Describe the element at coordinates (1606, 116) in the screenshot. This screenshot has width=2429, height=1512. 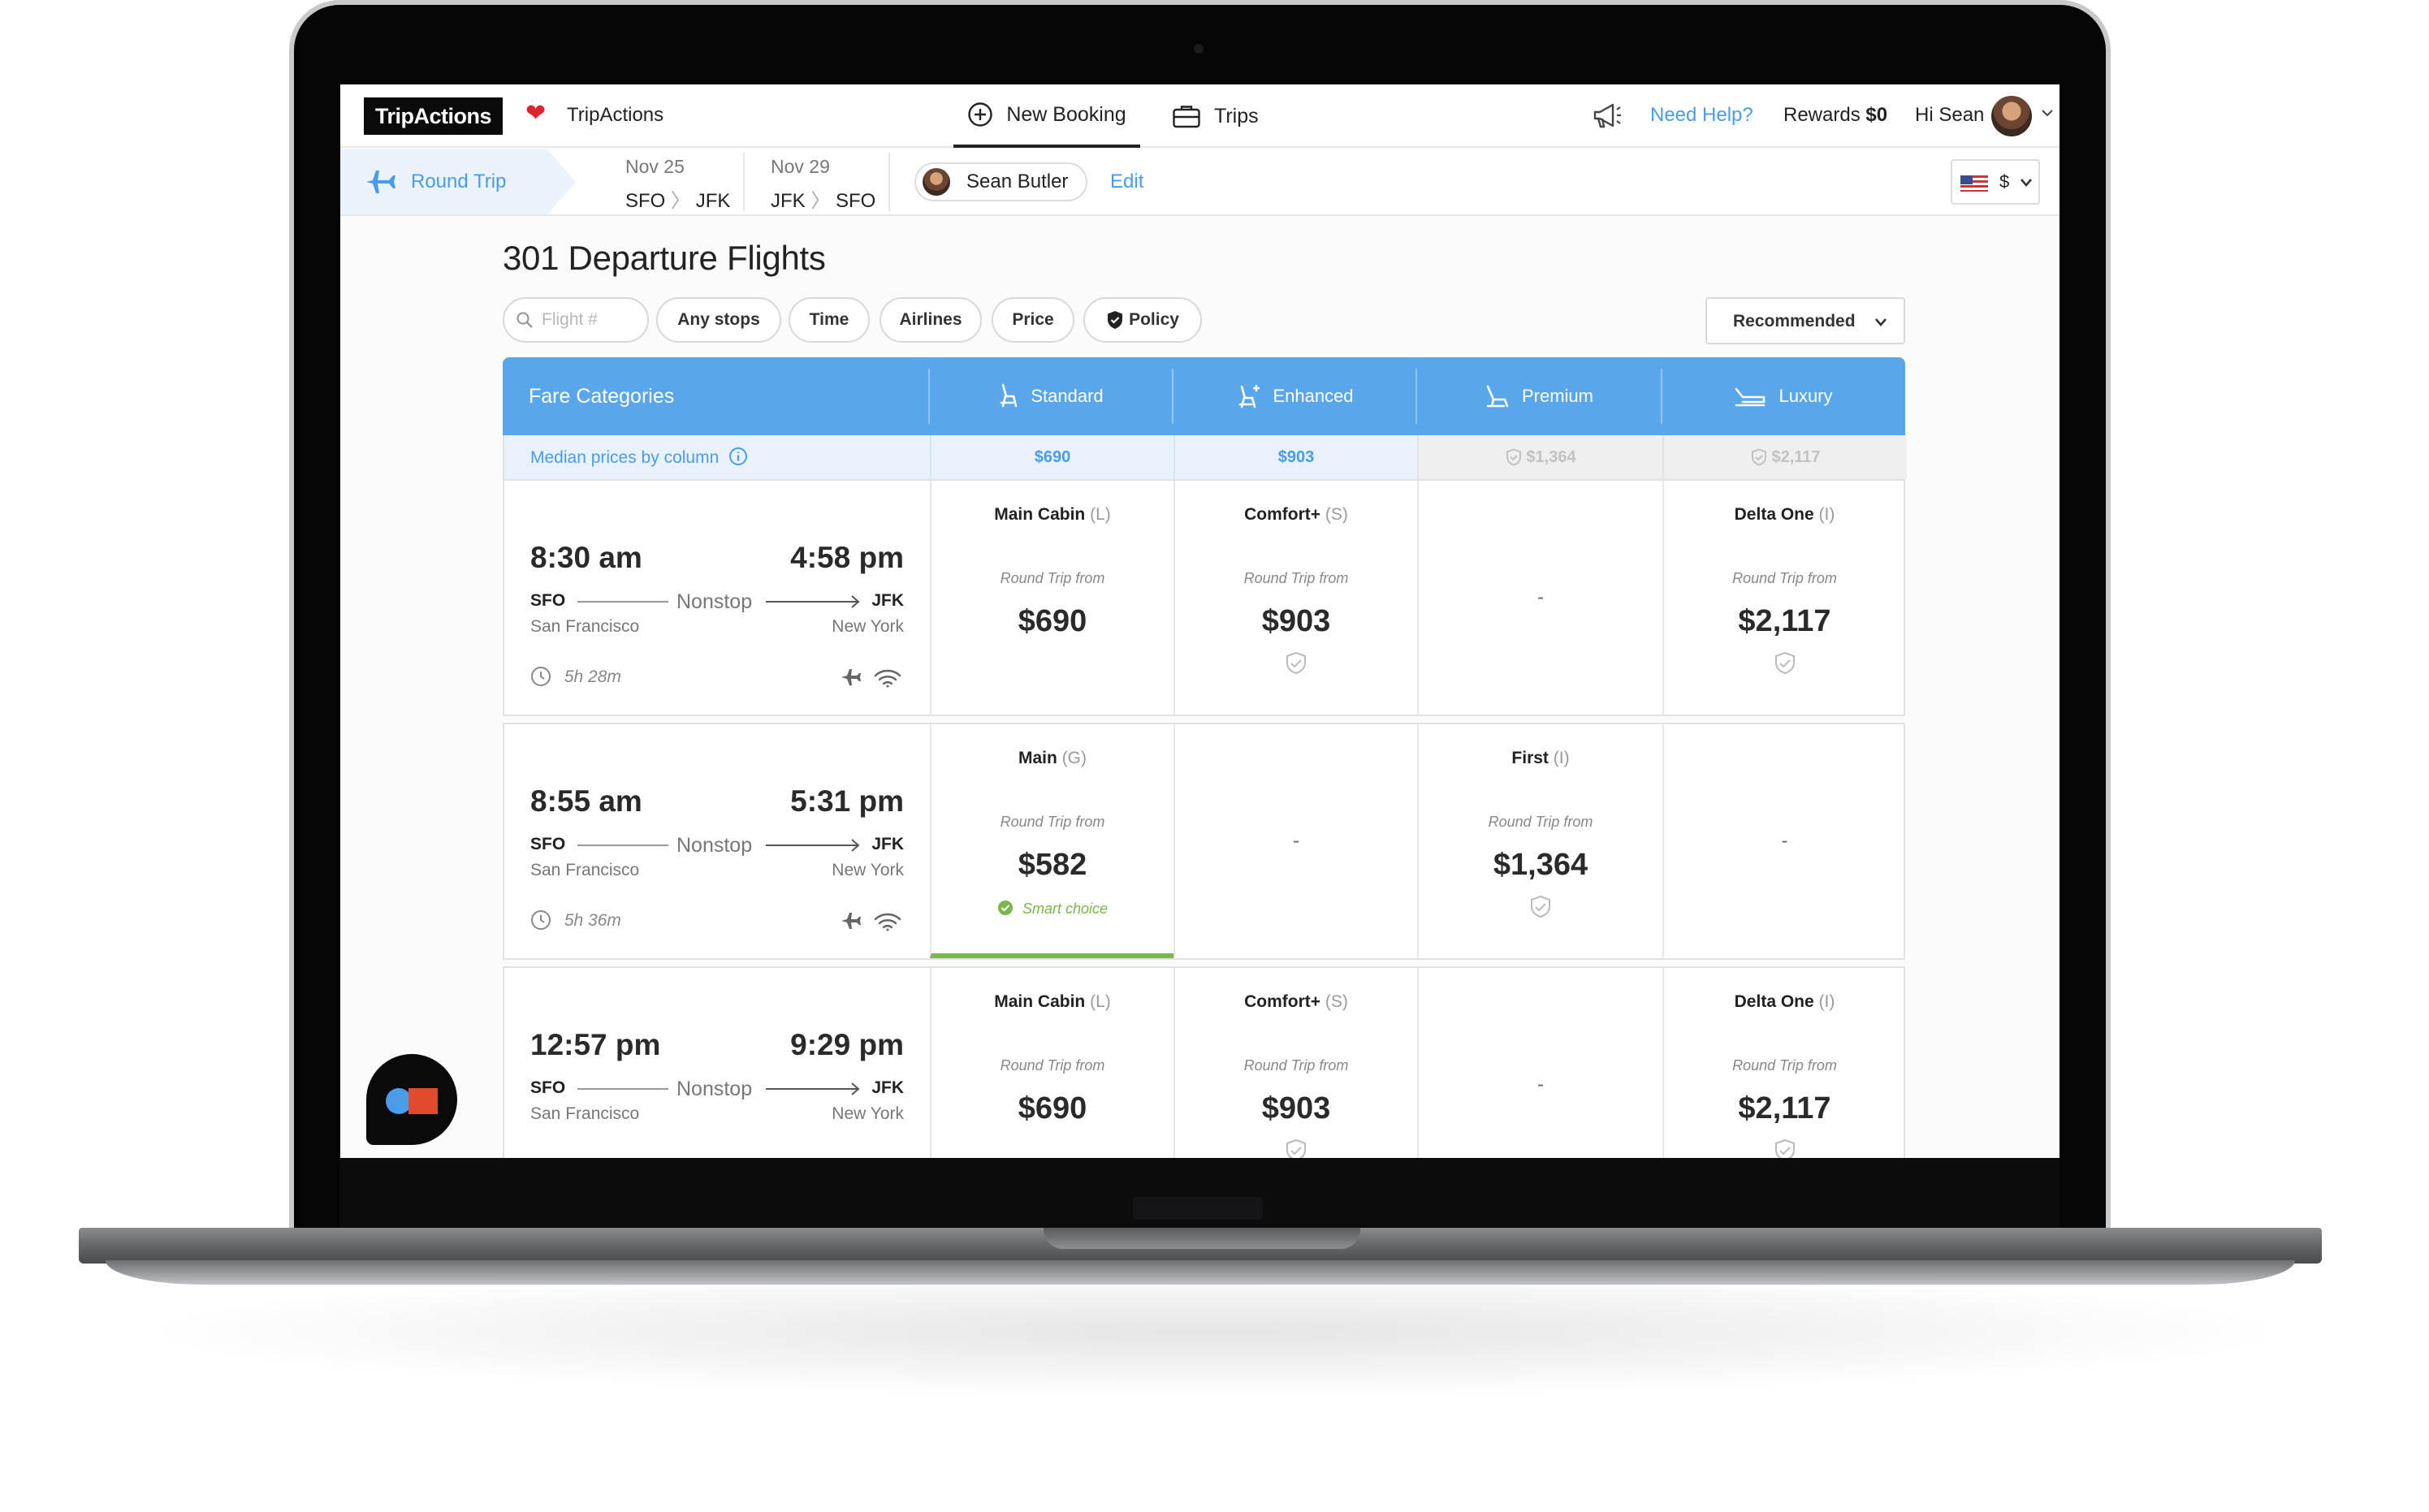
I see `megaphone-icon` at that location.